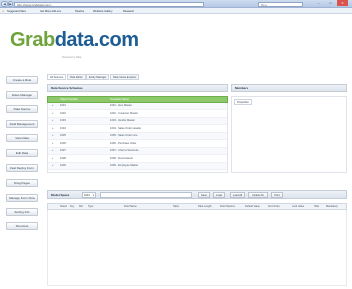 The width and height of the screenshot is (352, 289). I want to click on site-logo: Grabdata.com, so click(74, 40).